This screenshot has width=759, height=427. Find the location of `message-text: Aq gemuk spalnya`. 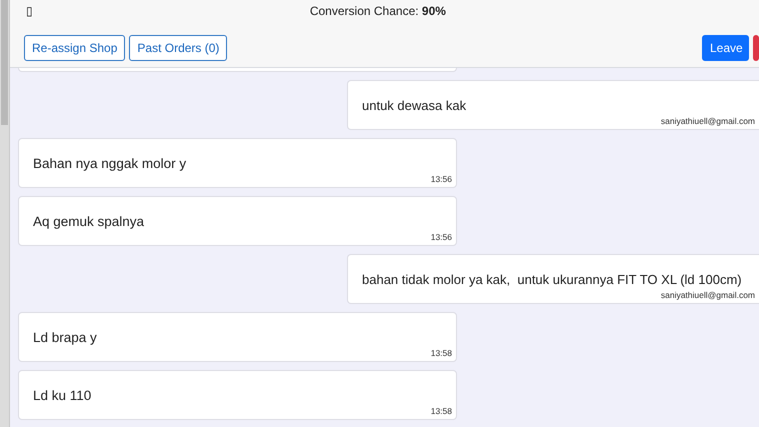

message-text: Aq gemuk spalnya is located at coordinates (89, 221).